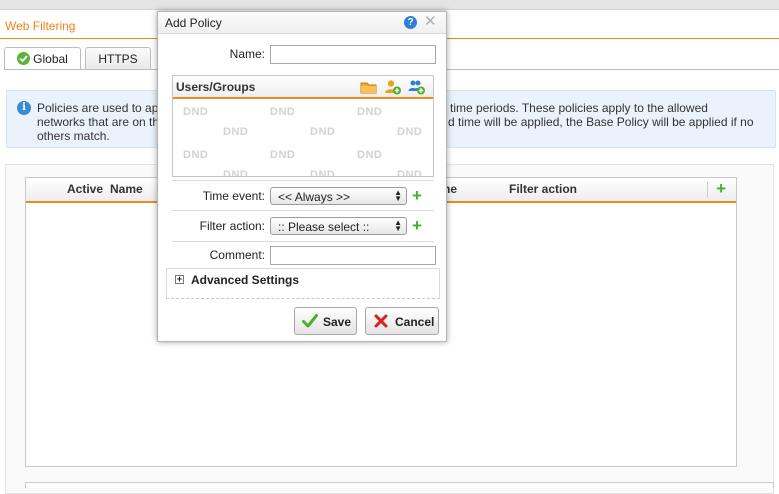 The height and width of the screenshot is (494, 779). I want to click on col-active: Active, so click(85, 189).